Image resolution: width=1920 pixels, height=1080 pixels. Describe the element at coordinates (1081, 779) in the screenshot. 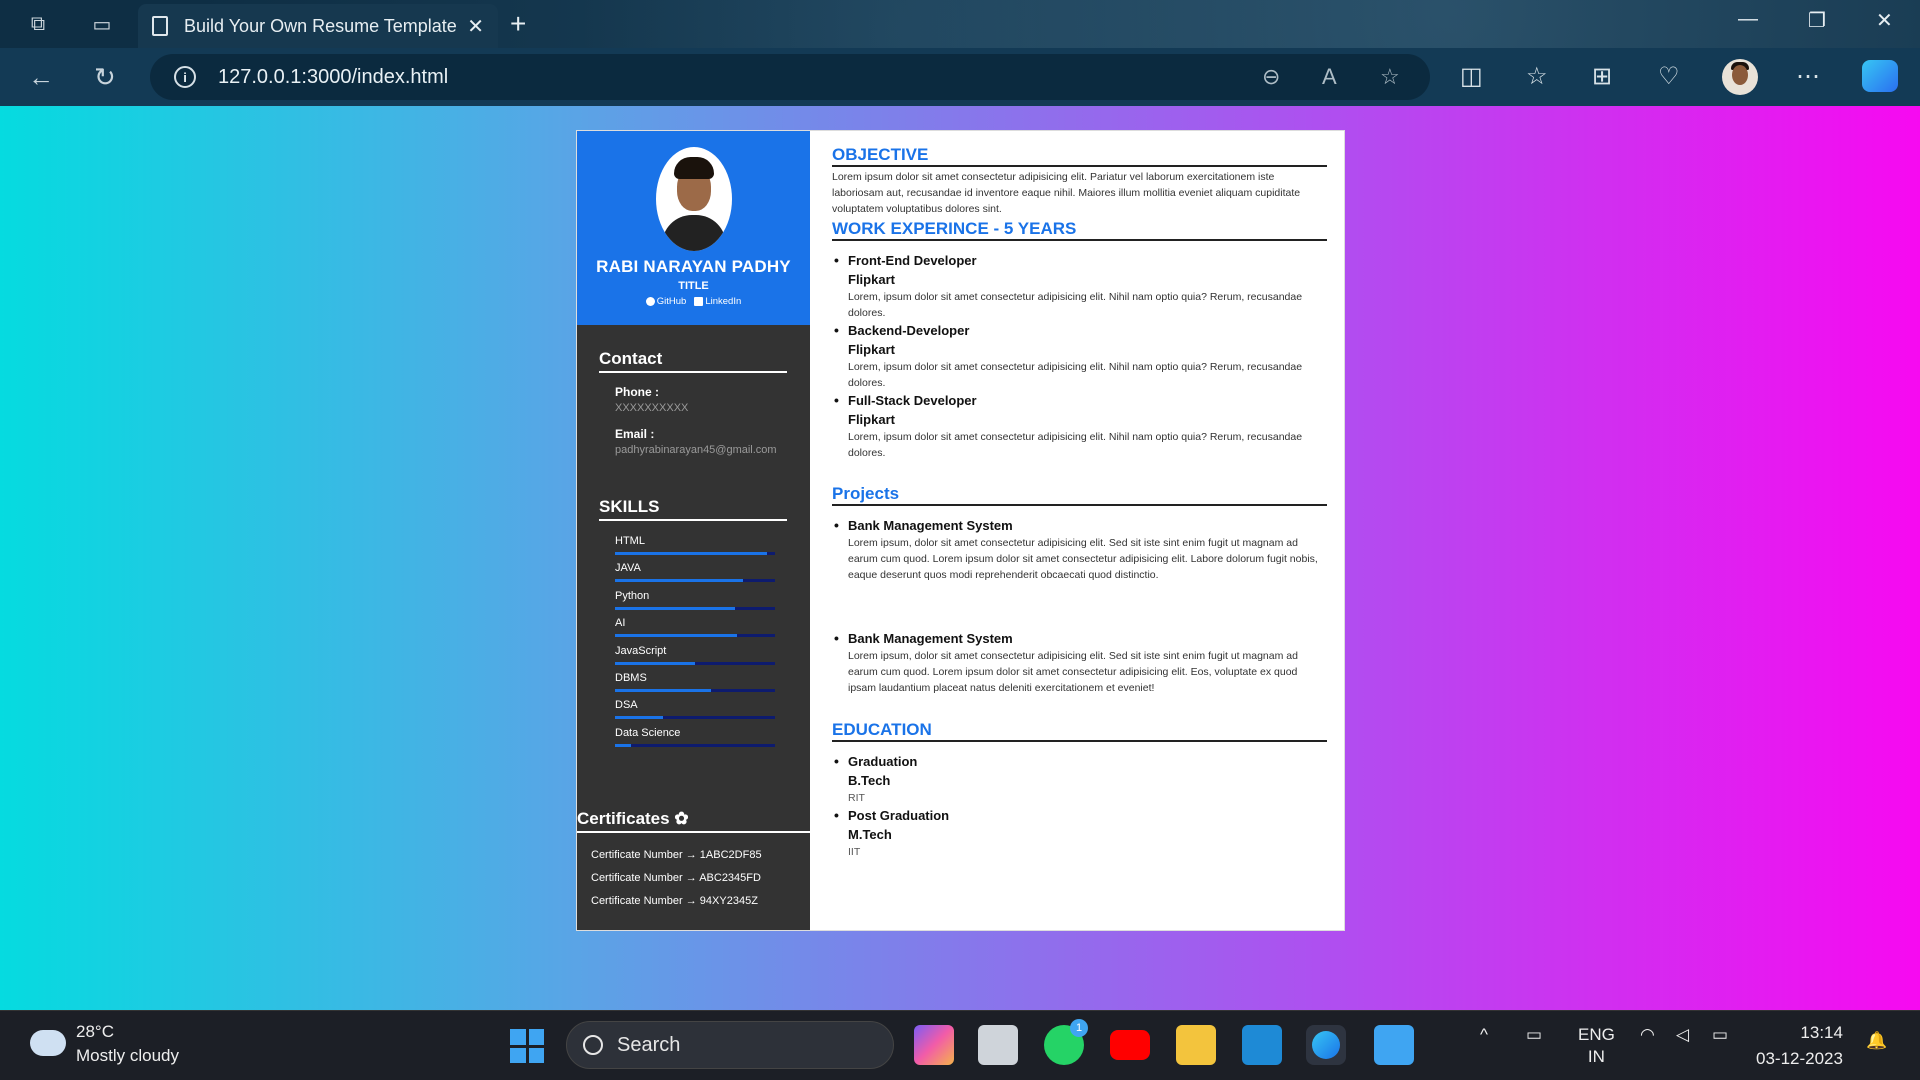

I see `education-item: GraduationB.TechRIT` at that location.